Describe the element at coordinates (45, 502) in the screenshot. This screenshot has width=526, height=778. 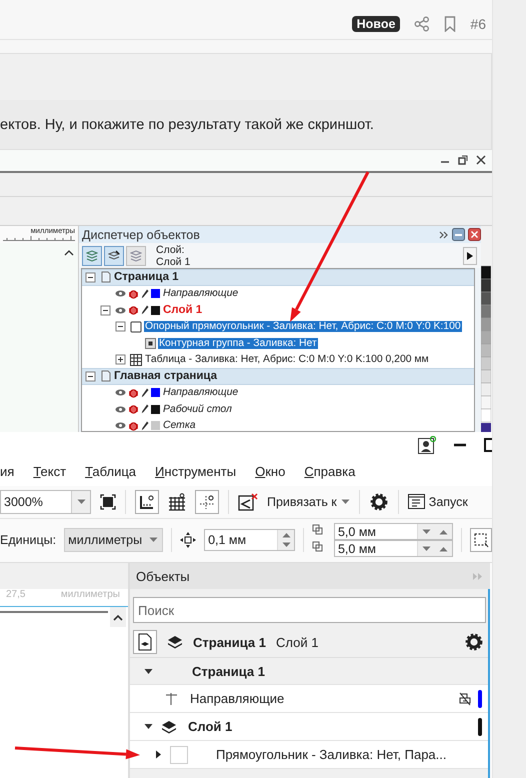
I see `zoom-combo: 3000%` at that location.